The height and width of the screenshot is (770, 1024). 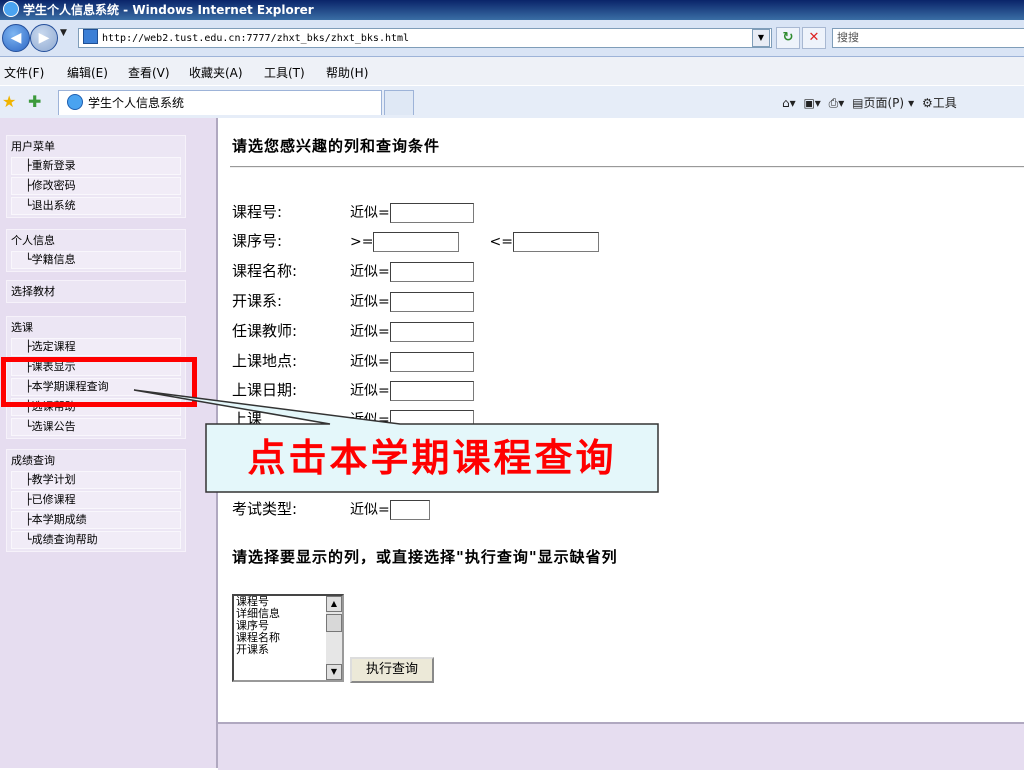 What do you see at coordinates (928, 38) in the screenshot?
I see `search-input: 搜搜` at bounding box center [928, 38].